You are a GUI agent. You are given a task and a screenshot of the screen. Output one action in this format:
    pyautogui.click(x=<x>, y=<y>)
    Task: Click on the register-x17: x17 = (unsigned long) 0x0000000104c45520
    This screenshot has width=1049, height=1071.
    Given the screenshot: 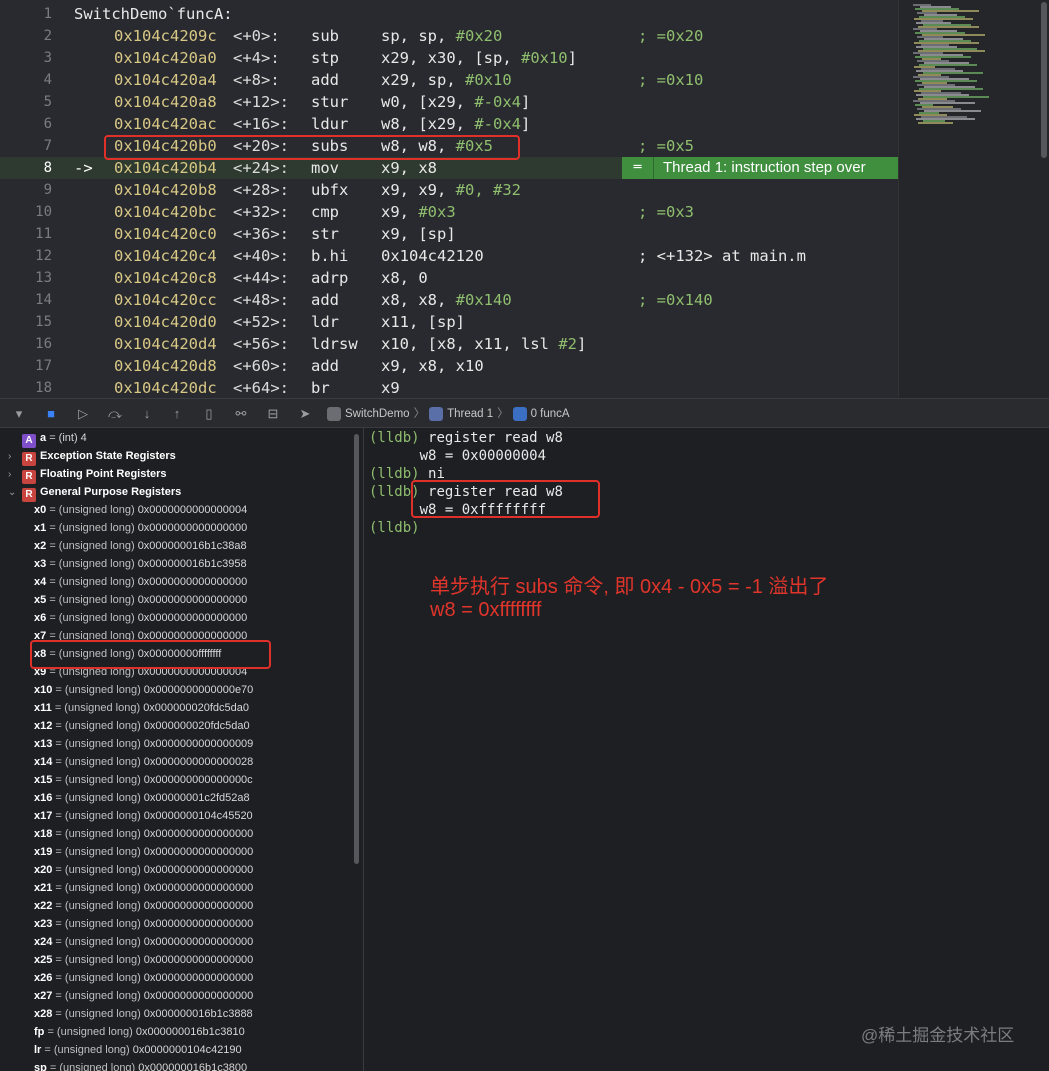 What is the action you would take?
    pyautogui.click(x=143, y=816)
    